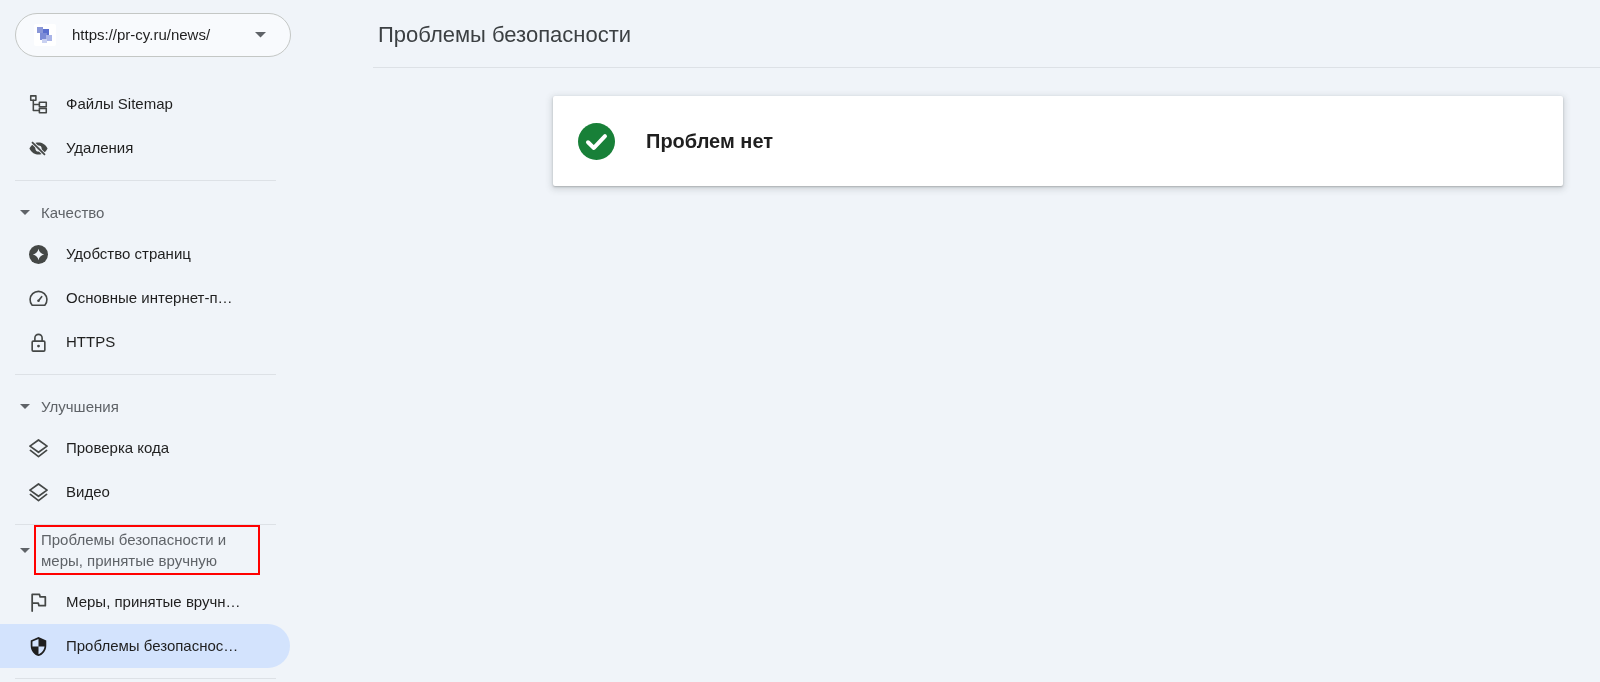 This screenshot has height=682, width=1600. What do you see at coordinates (73, 212) in the screenshot?
I see `section-heading: Качество` at bounding box center [73, 212].